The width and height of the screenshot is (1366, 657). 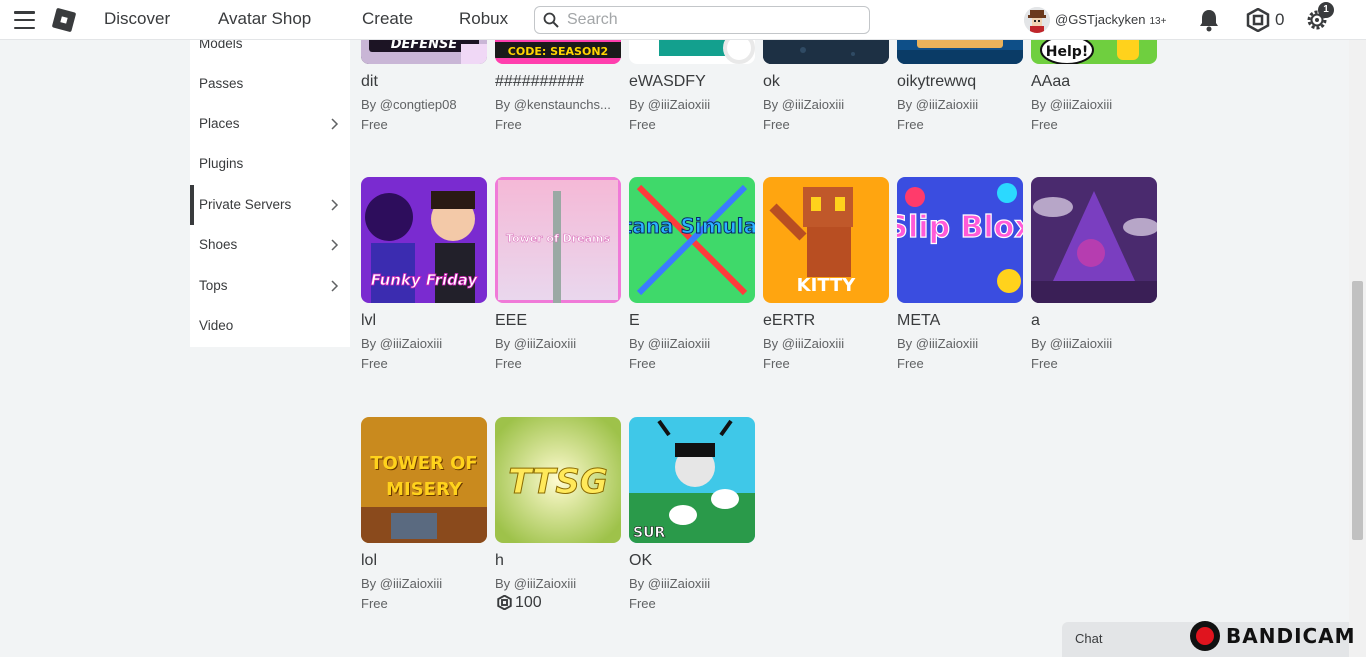 What do you see at coordinates (245, 204) in the screenshot?
I see `sidebar-item-label: Private Servers` at bounding box center [245, 204].